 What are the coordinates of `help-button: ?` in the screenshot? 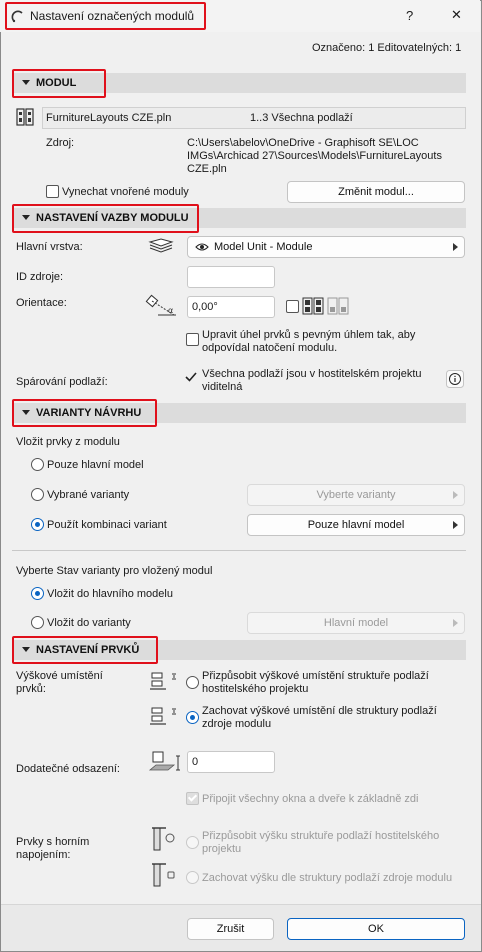 It's located at (409, 15).